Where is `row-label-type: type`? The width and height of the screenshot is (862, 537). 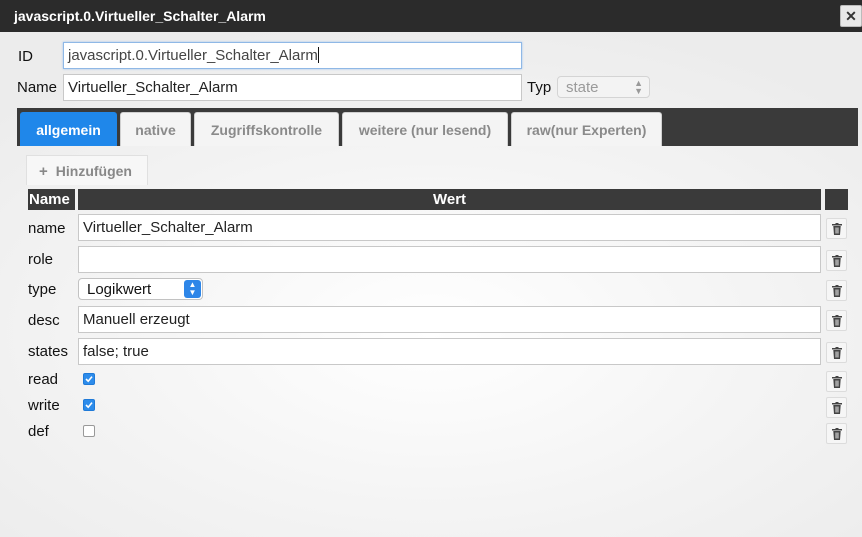 row-label-type: type is located at coordinates (42, 289).